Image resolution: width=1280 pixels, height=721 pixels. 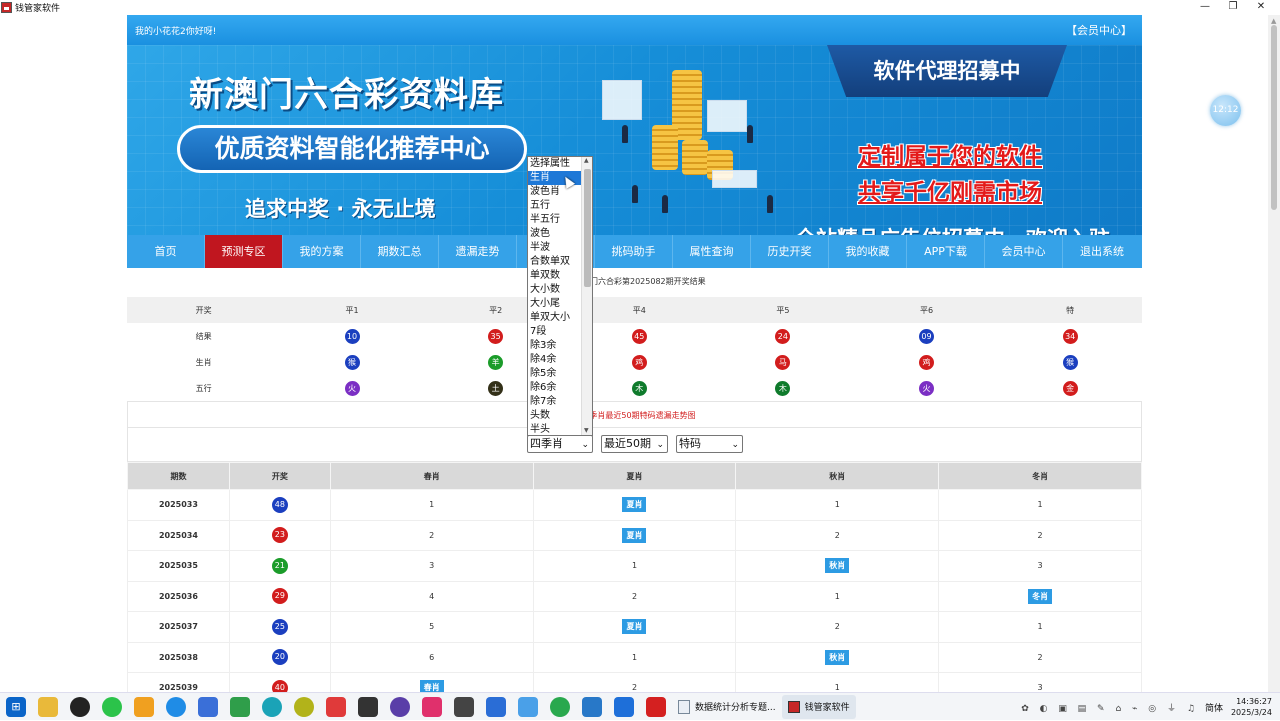 I want to click on nav-my-plan: 我的方案, so click(x=322, y=251).